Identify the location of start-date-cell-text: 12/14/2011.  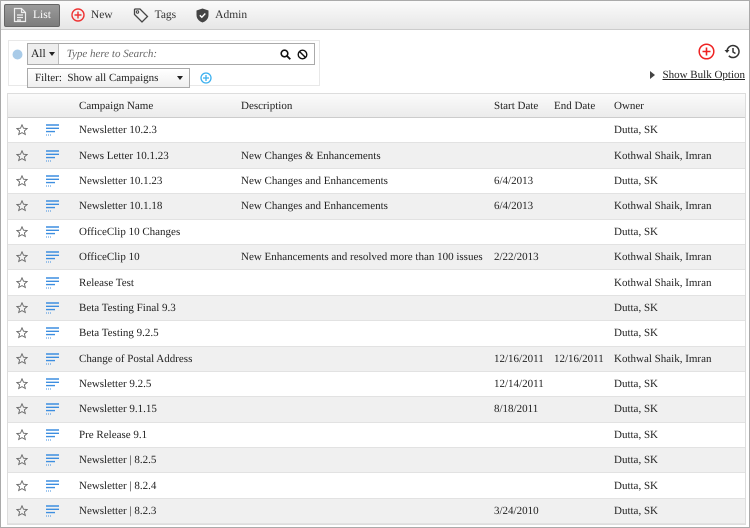
(519, 384).